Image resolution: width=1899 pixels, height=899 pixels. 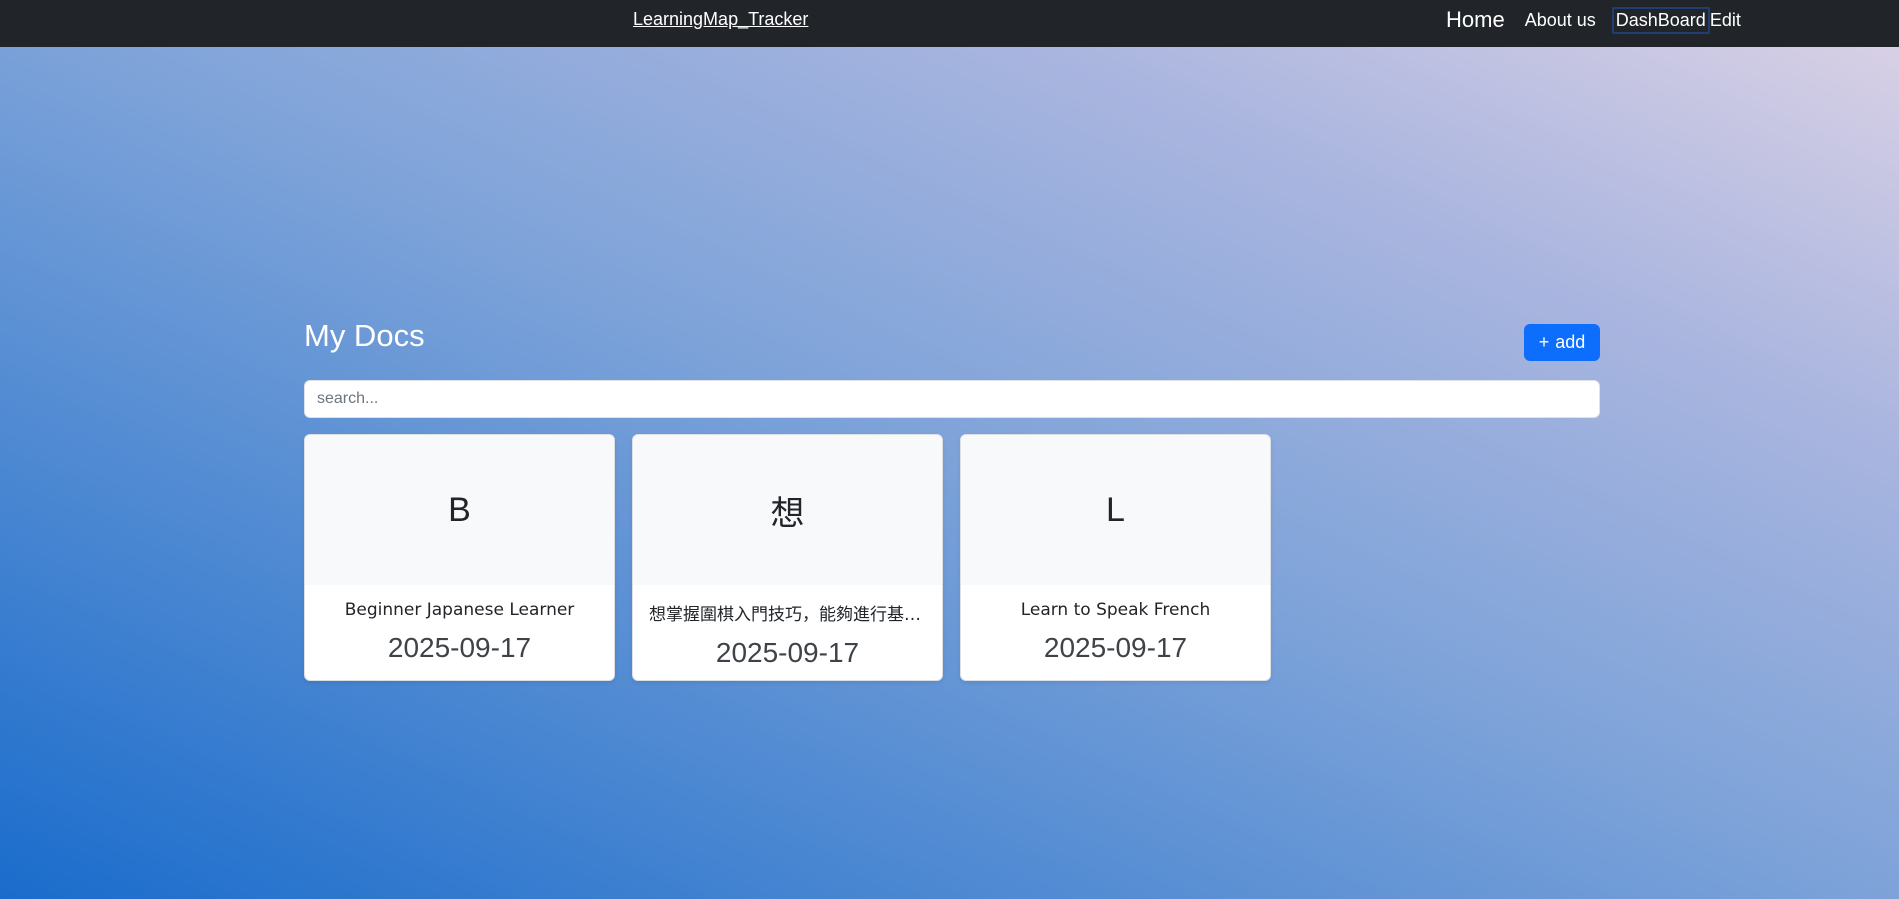 What do you see at coordinates (1475, 20) in the screenshot?
I see `nav-home-link: Home` at bounding box center [1475, 20].